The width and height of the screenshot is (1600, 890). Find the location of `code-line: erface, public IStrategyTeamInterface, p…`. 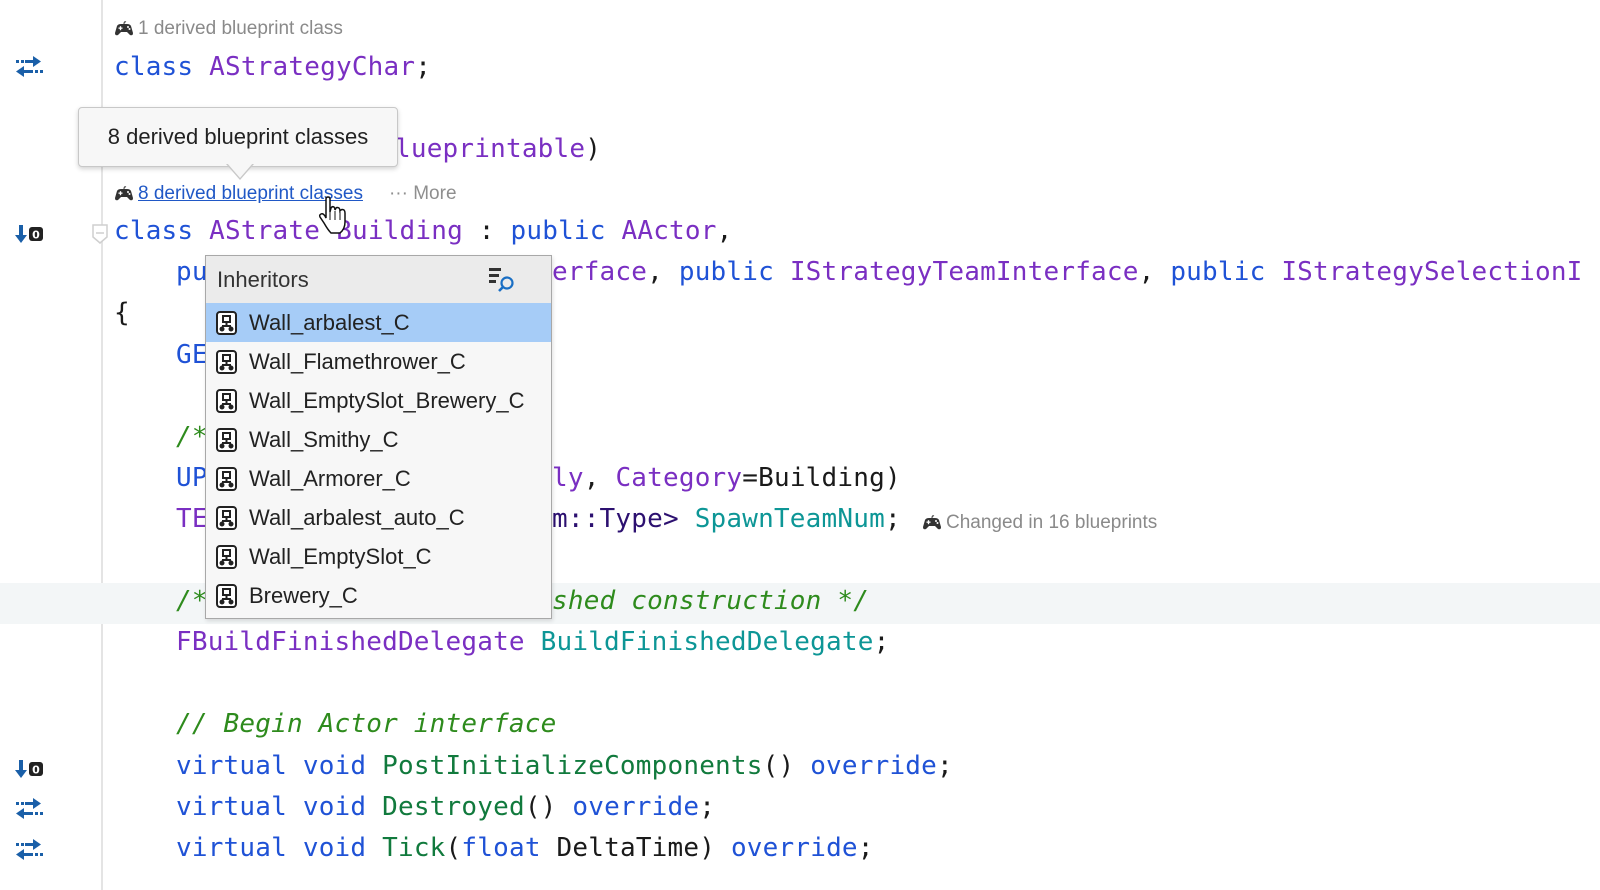

code-line: erface, public IStrategyTeamInterface, p… is located at coordinates (1067, 272).